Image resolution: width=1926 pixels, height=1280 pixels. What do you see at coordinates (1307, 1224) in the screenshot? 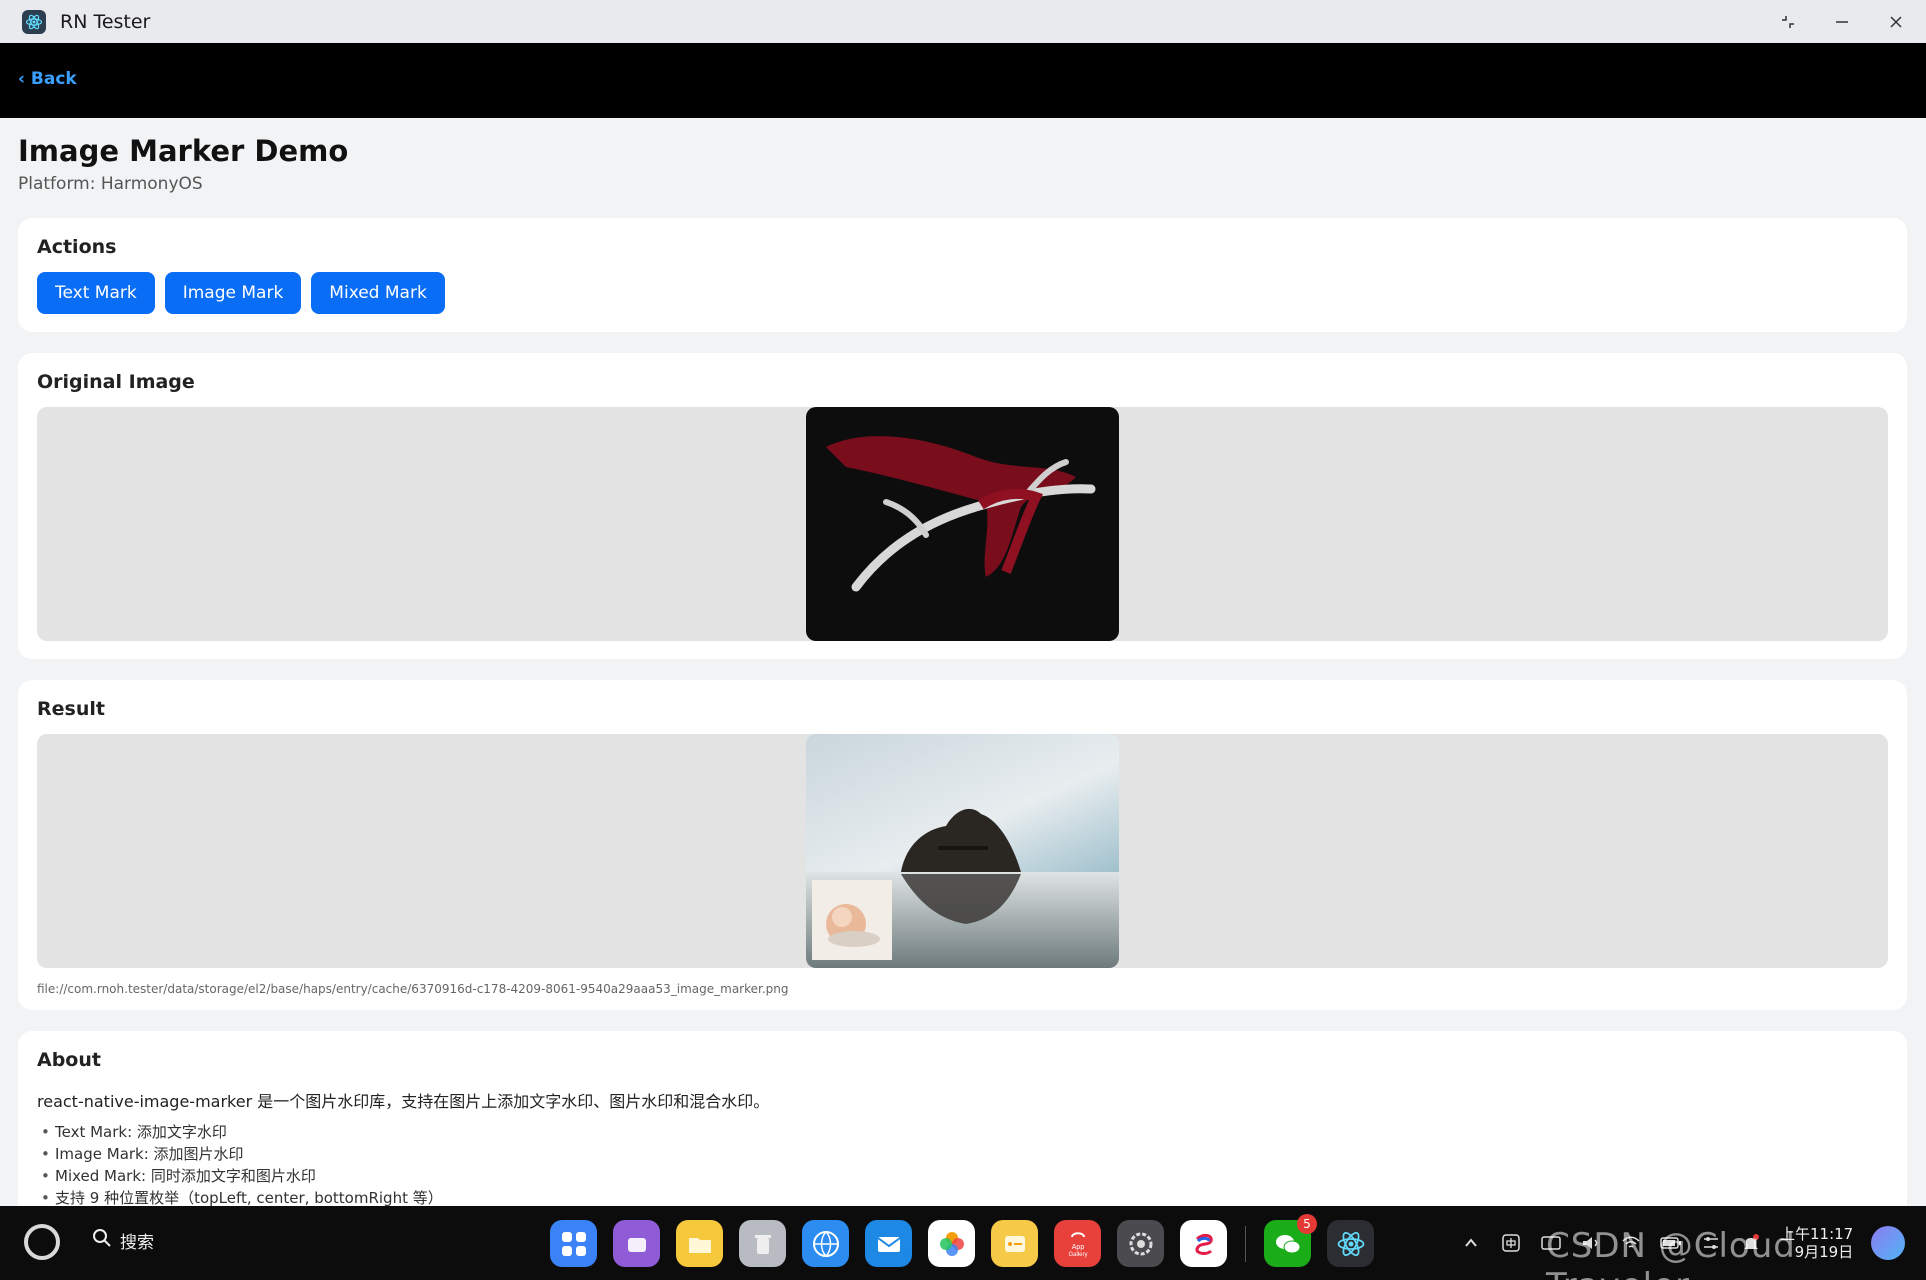
I see `wechat-badge: 5` at bounding box center [1307, 1224].